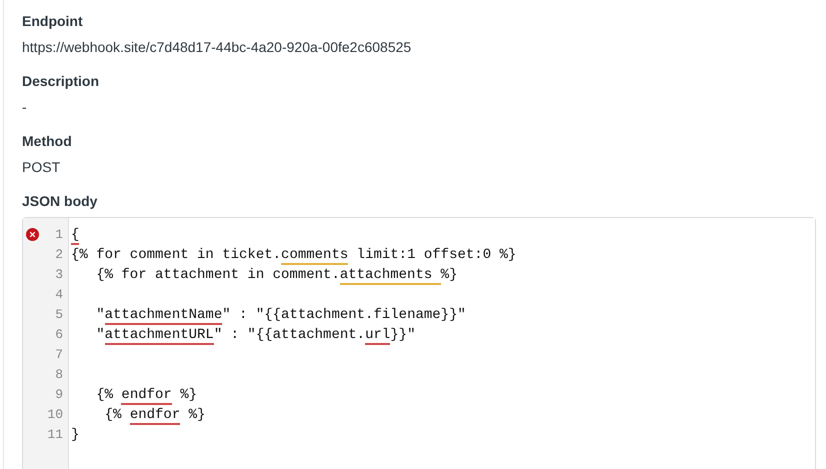 The height and width of the screenshot is (469, 826). I want to click on line-number: 10, so click(55, 414).